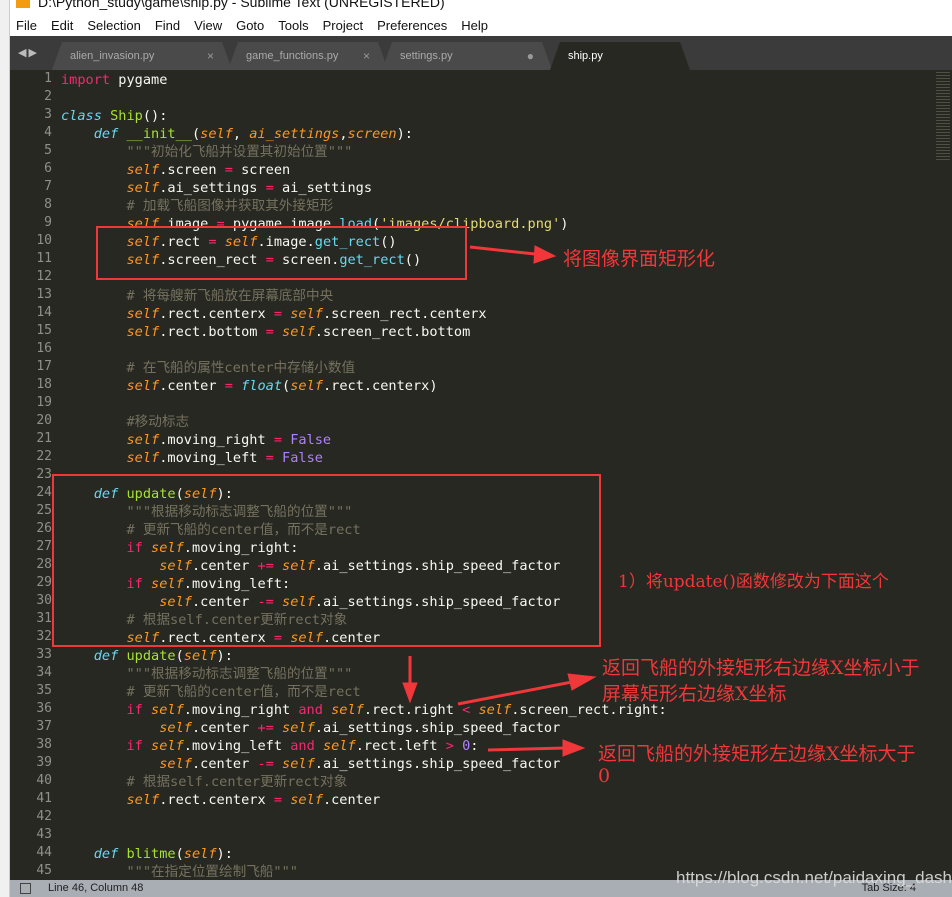 The height and width of the screenshot is (897, 952). What do you see at coordinates (212, 458) in the screenshot?
I see `code-token: .moving_left` at bounding box center [212, 458].